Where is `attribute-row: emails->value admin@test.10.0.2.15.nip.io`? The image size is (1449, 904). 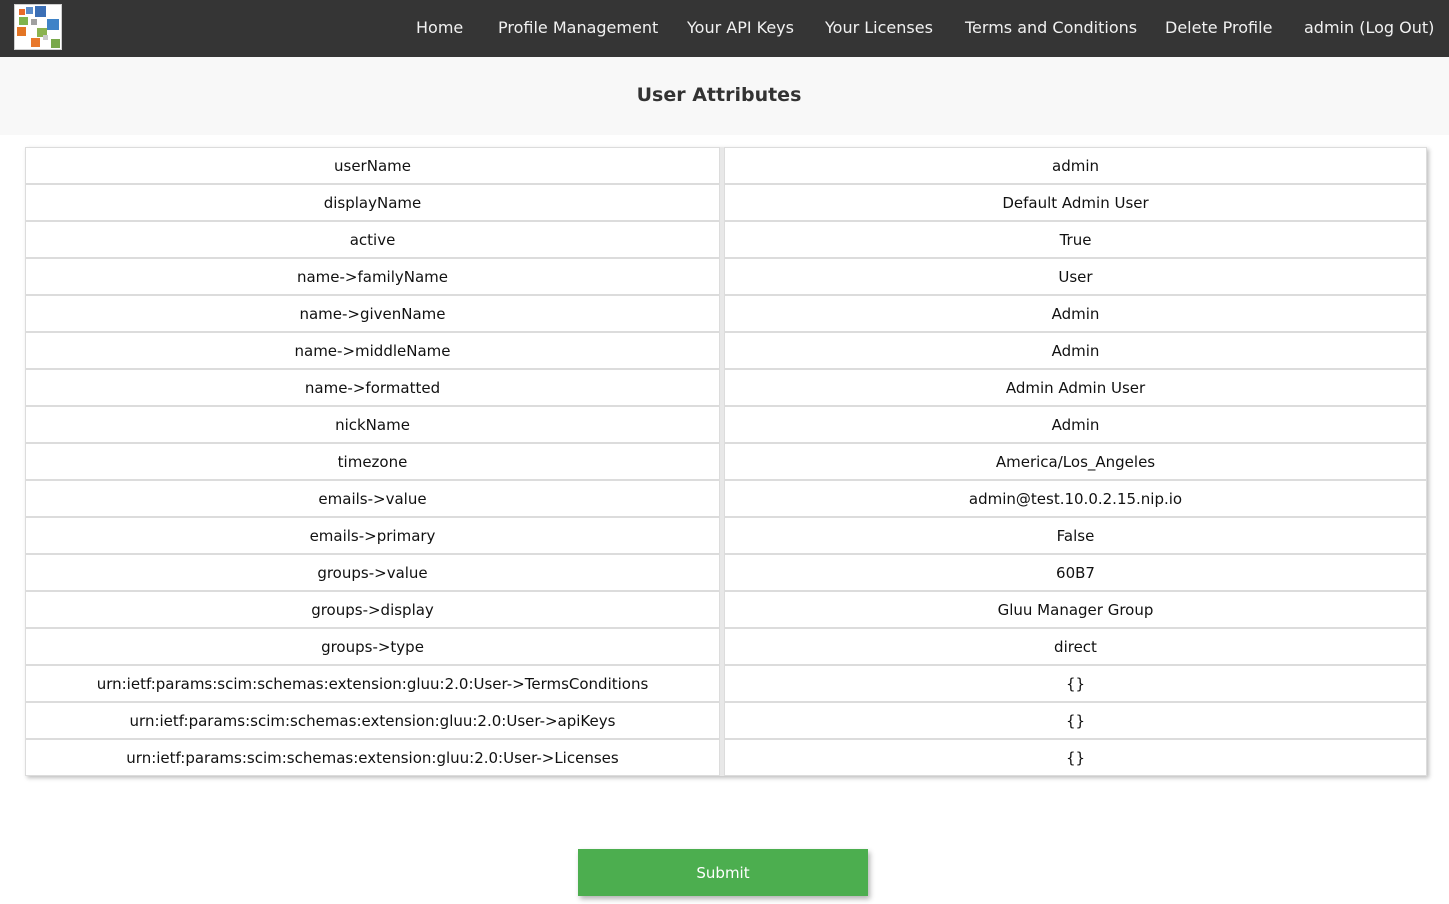 attribute-row: emails->value admin@test.10.0.2.15.nip.io is located at coordinates (726, 498).